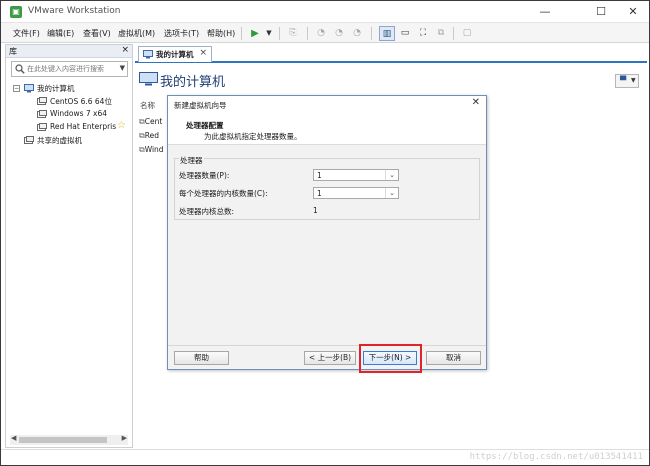  I want to click on dialog-title-bar: 新建虚拟机向导 ✕, so click(327, 104).